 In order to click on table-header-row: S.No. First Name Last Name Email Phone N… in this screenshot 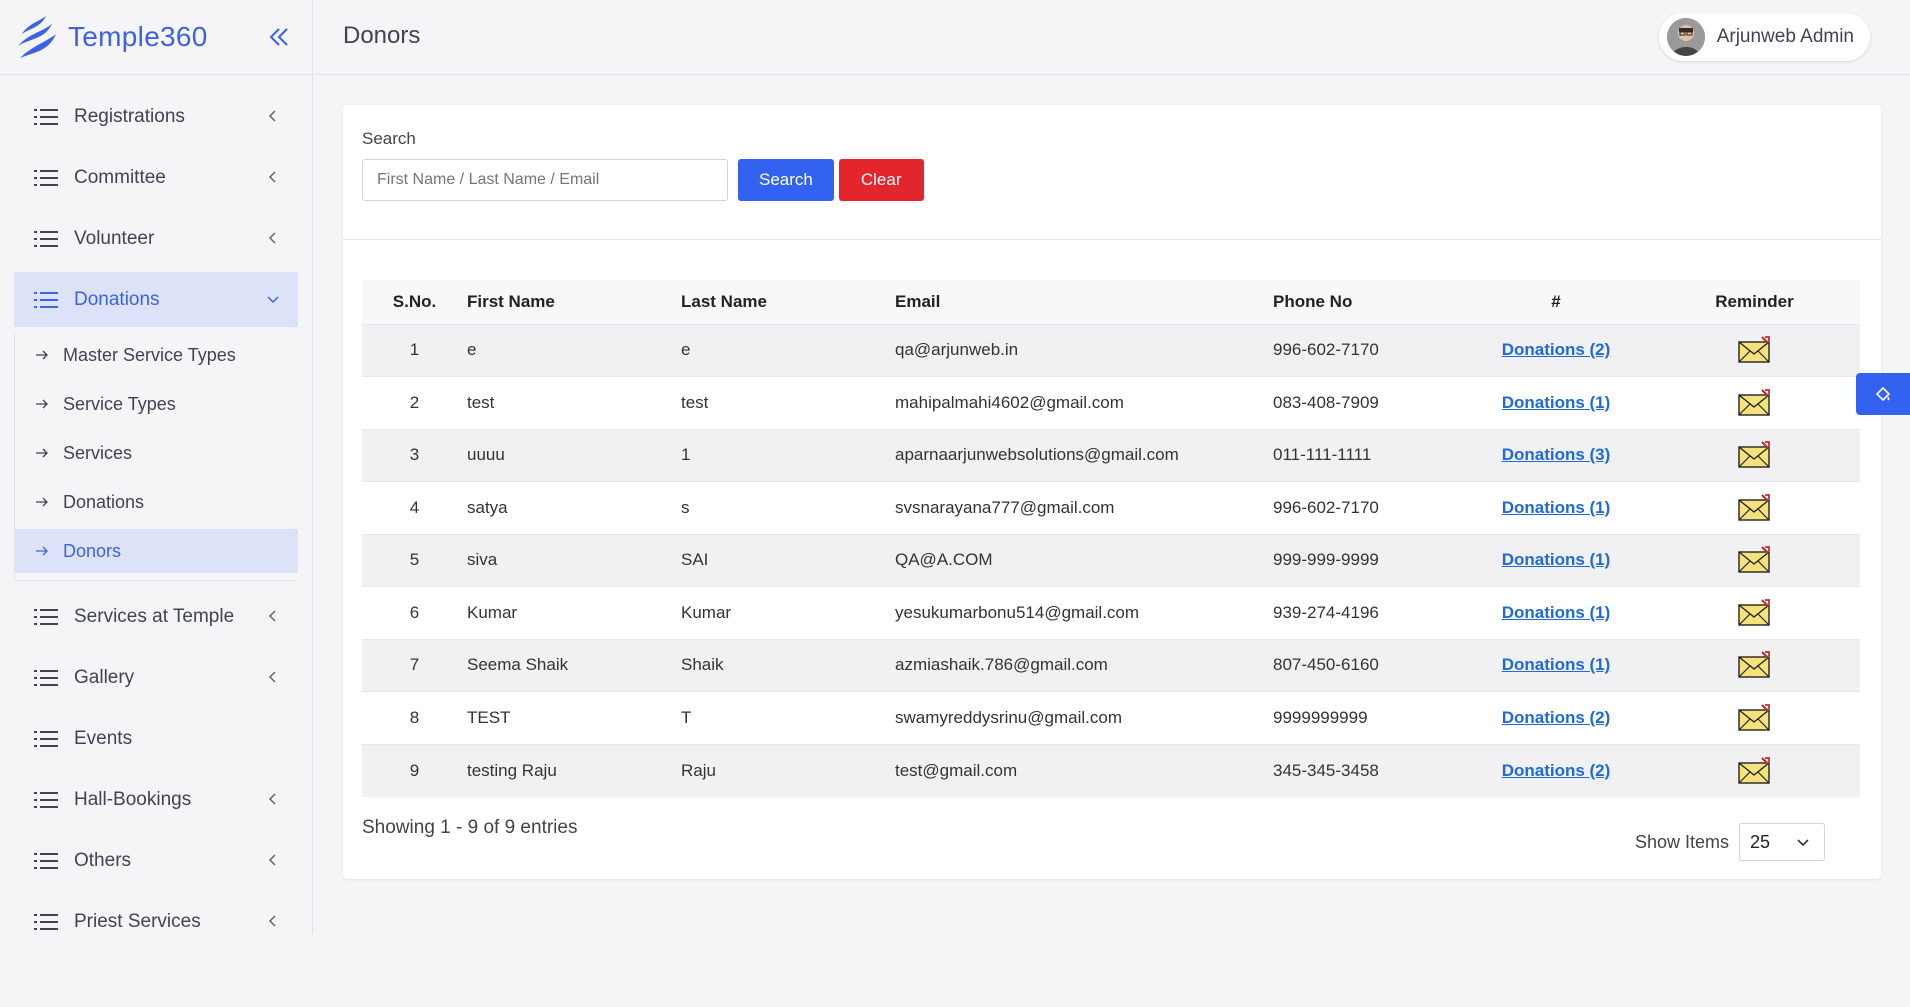, I will do `click(1111, 302)`.